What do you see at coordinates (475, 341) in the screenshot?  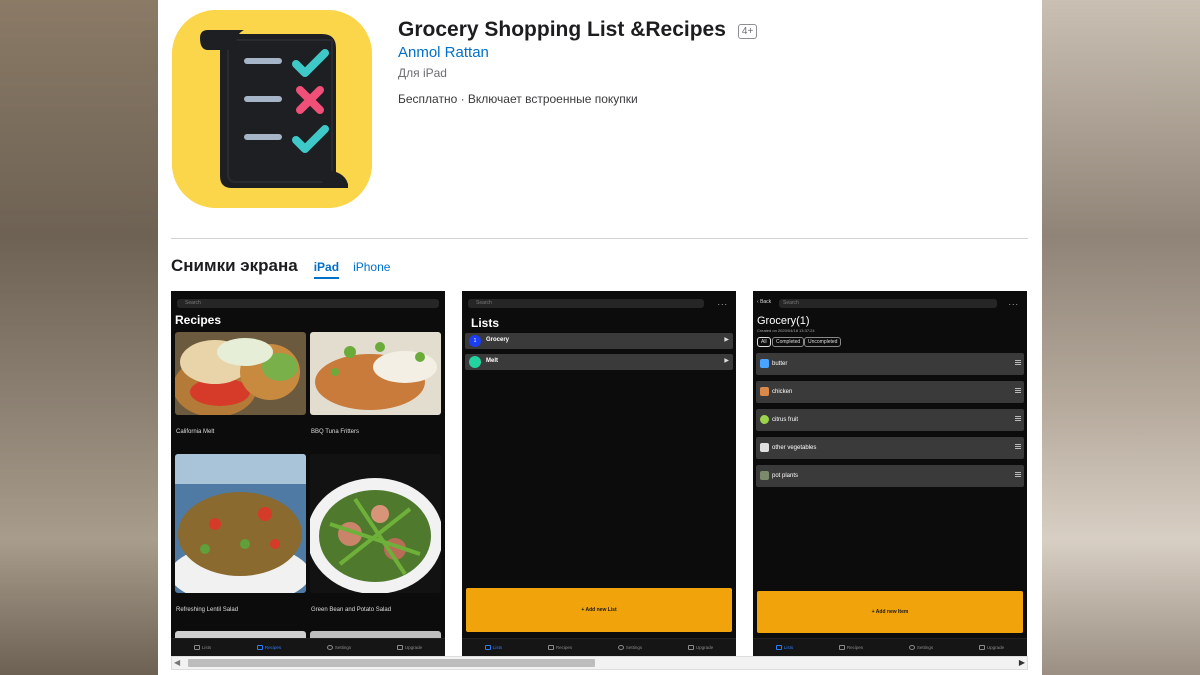 I see `list-color-dot: 1` at bounding box center [475, 341].